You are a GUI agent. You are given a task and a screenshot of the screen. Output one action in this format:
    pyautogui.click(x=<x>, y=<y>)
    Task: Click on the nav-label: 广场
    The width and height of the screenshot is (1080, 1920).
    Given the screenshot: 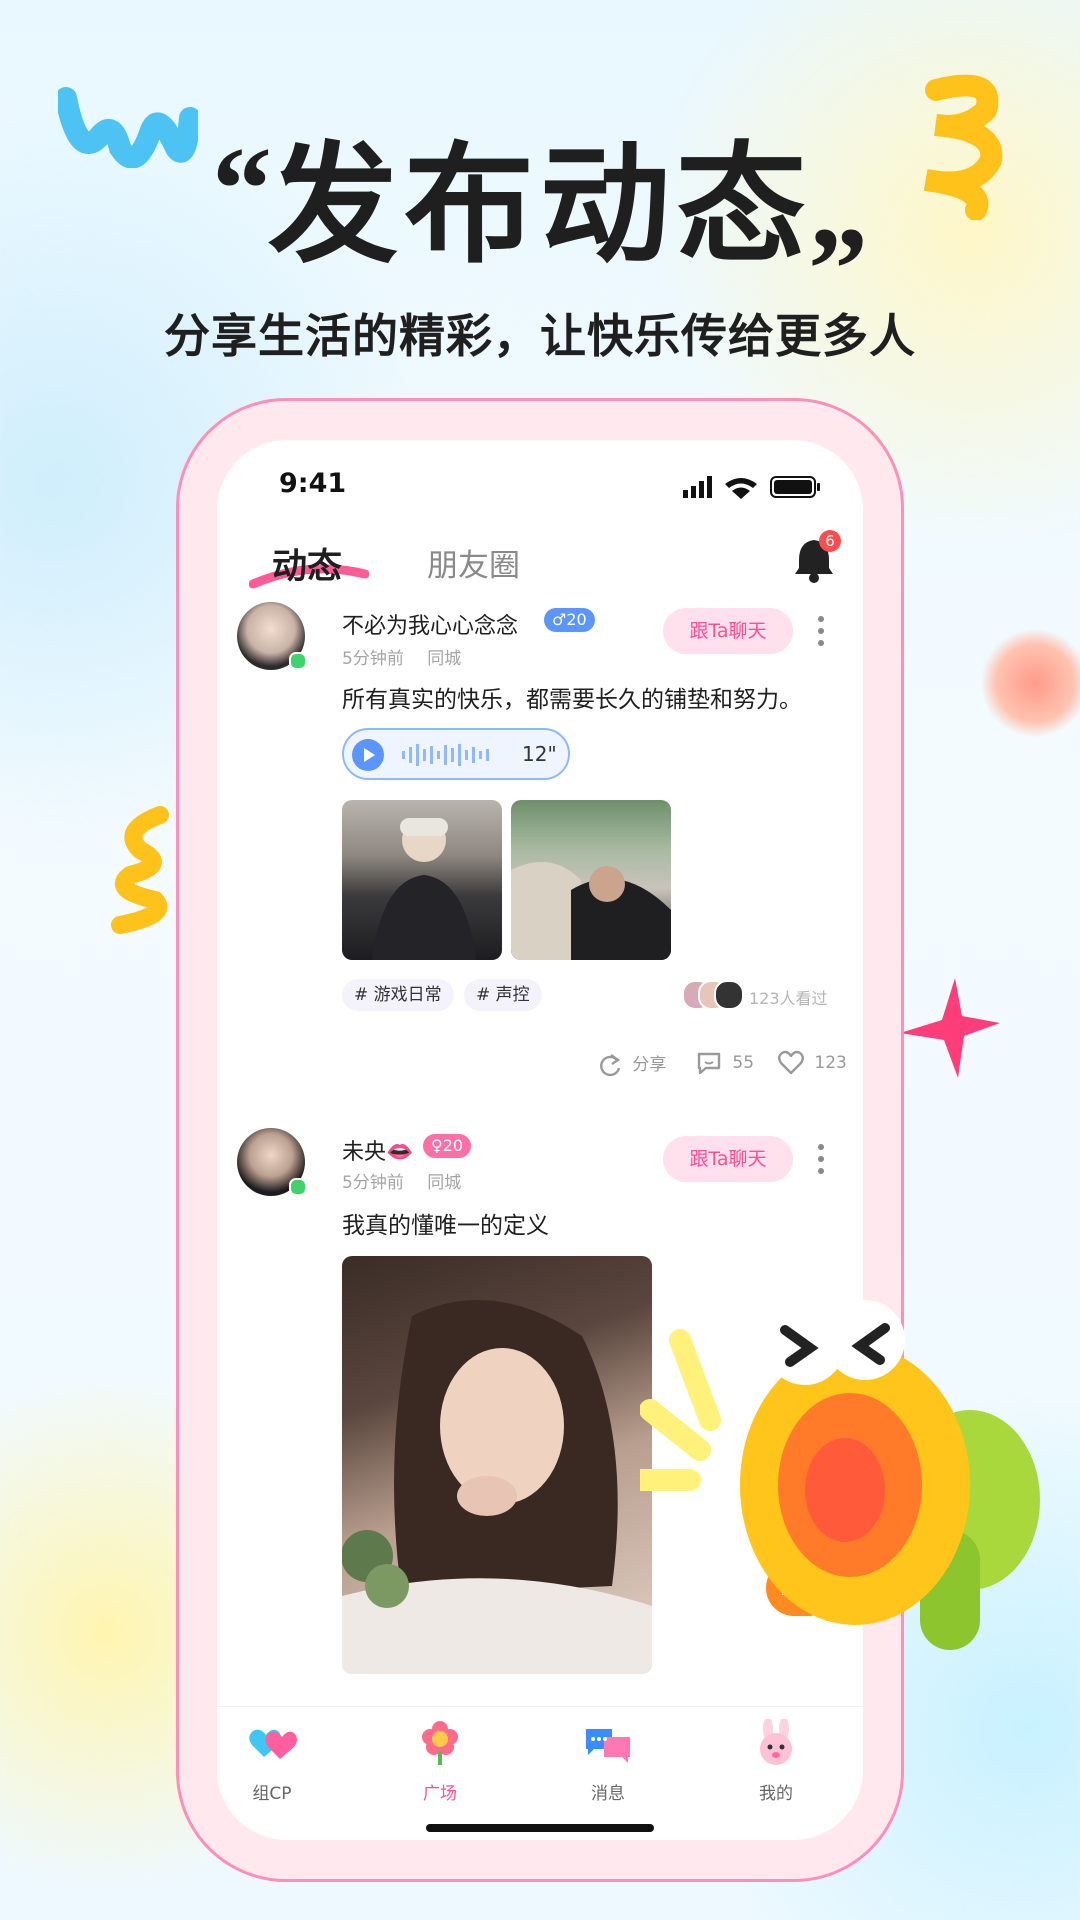 What is the action you would take?
    pyautogui.click(x=440, y=1794)
    